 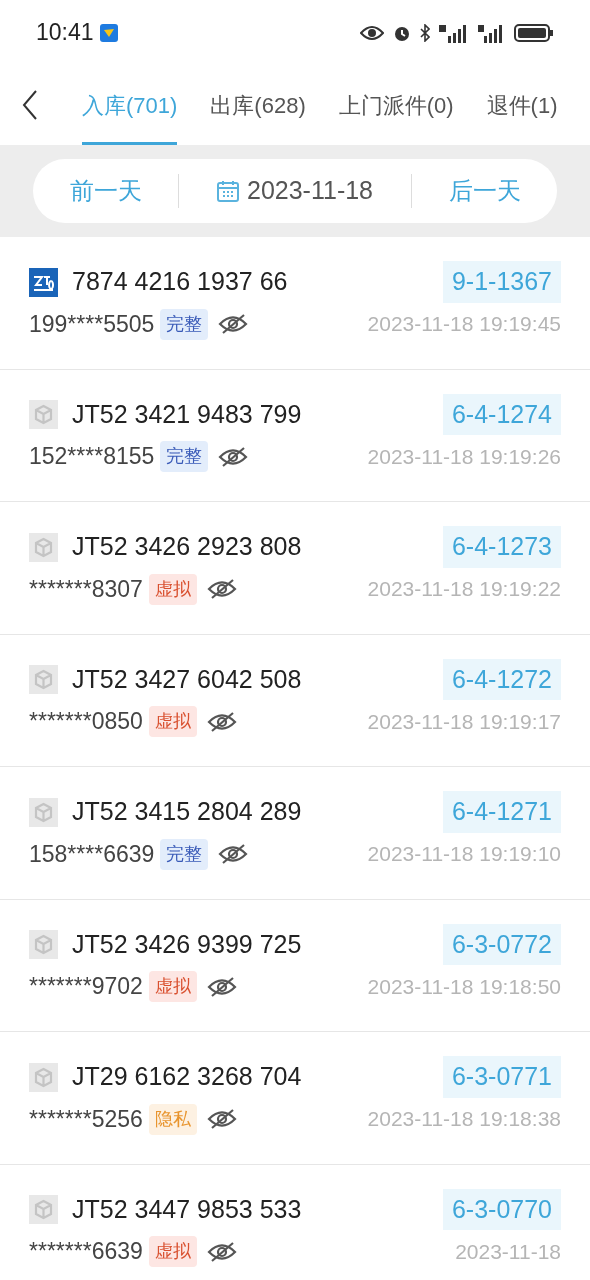 I want to click on shelf-code: 6-4-1274, so click(x=501, y=414).